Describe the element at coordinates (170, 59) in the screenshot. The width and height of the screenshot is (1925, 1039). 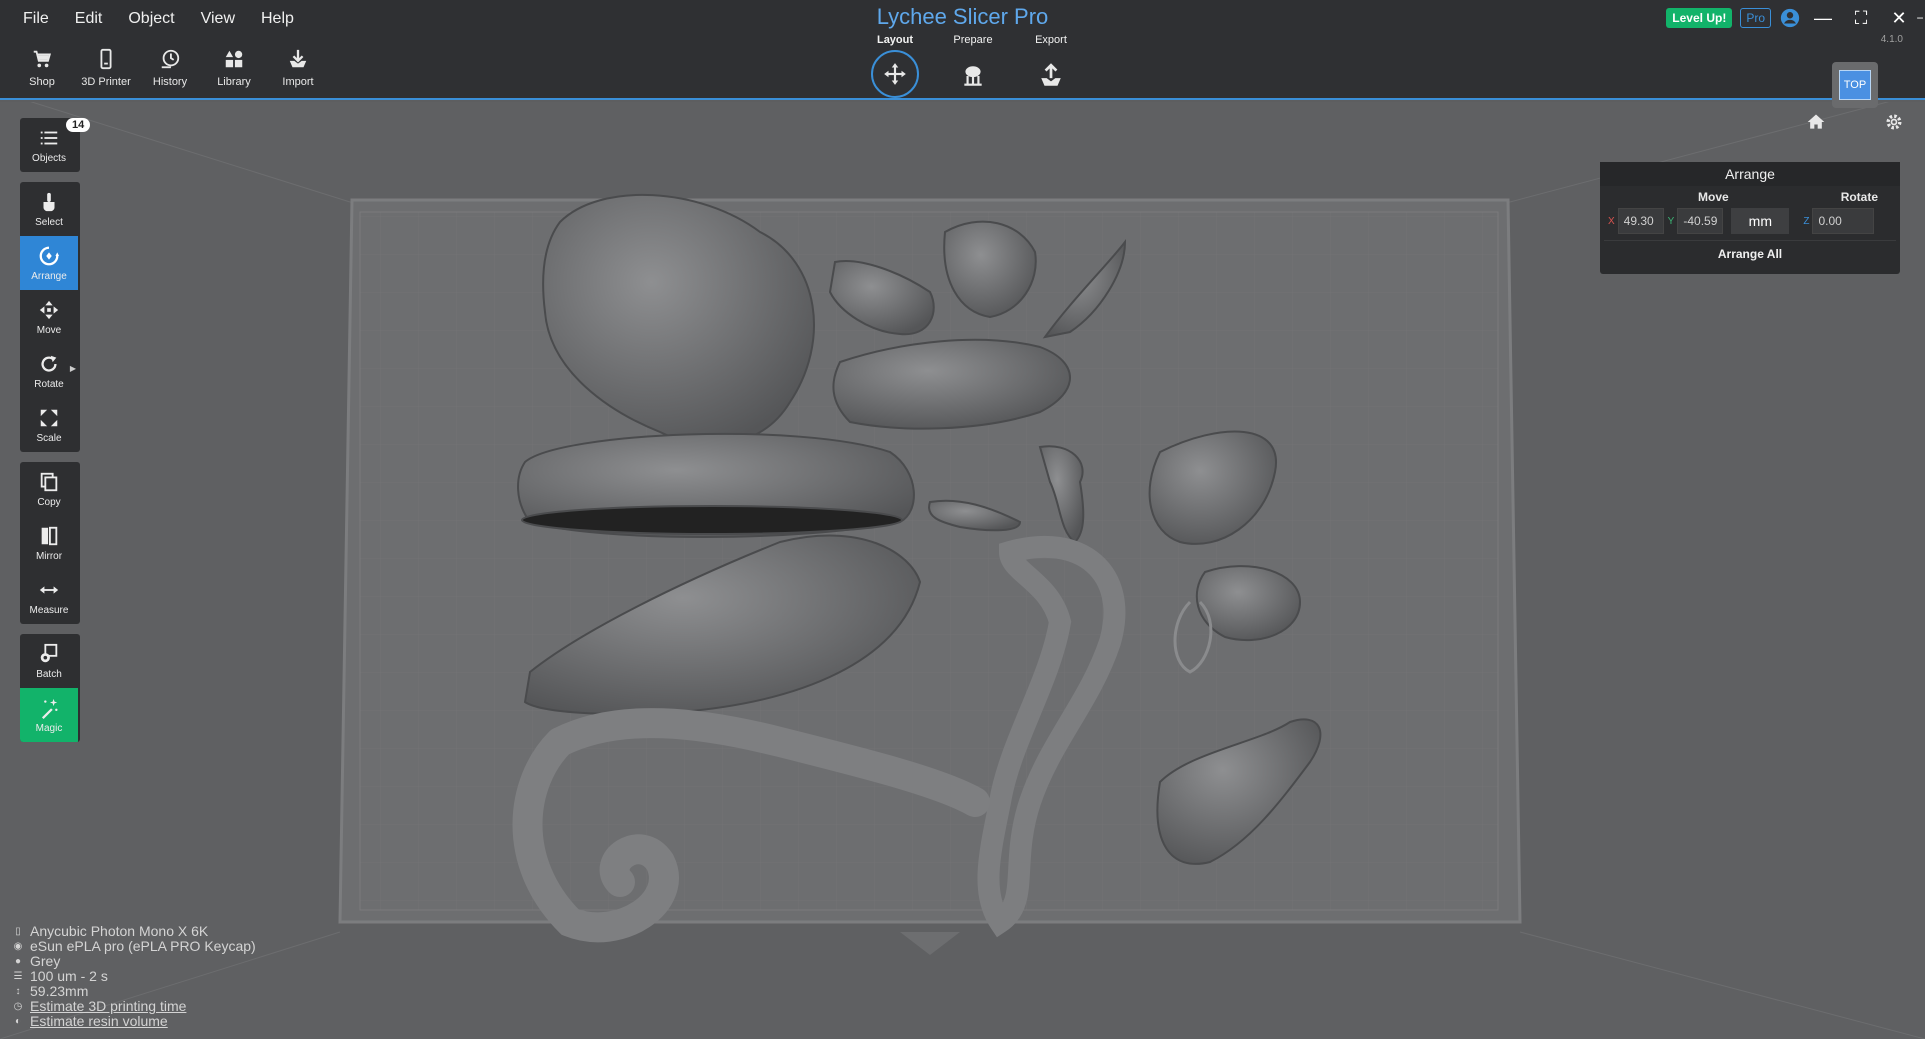
I see `history-icon` at that location.